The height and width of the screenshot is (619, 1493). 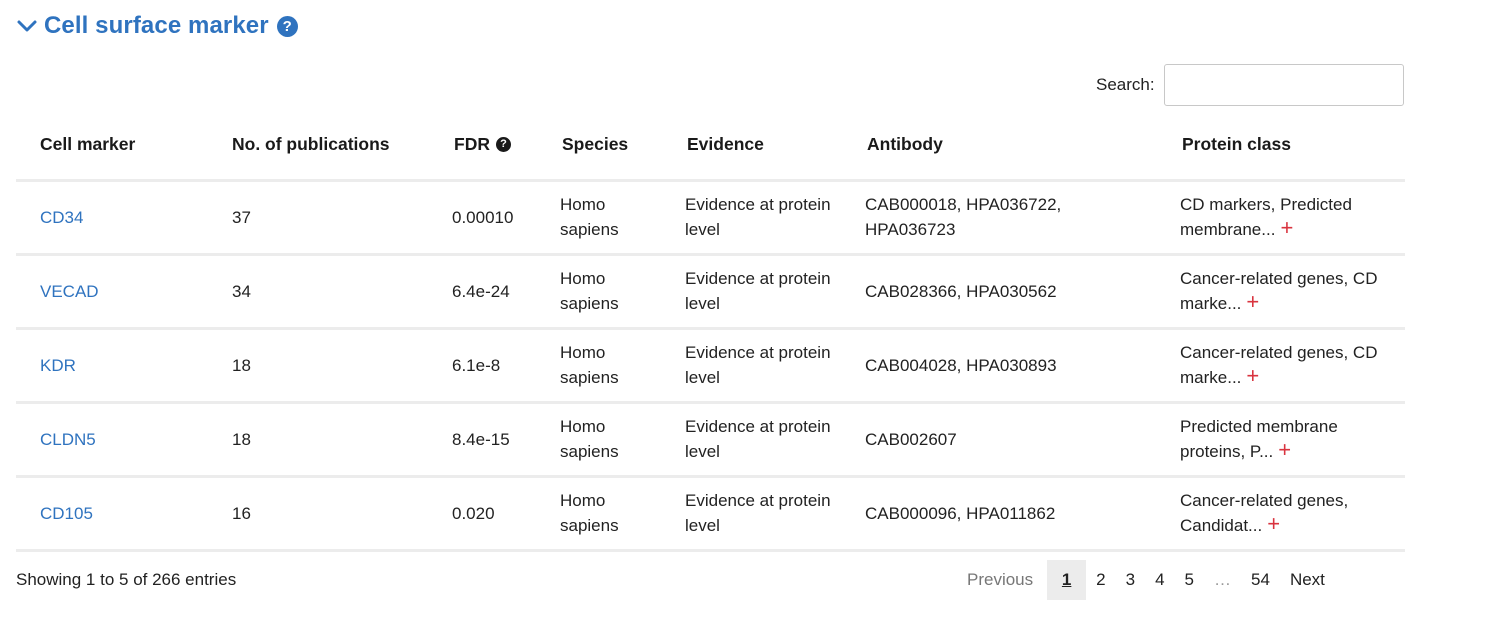 I want to click on header-fdr: FDR?, so click(x=492, y=146).